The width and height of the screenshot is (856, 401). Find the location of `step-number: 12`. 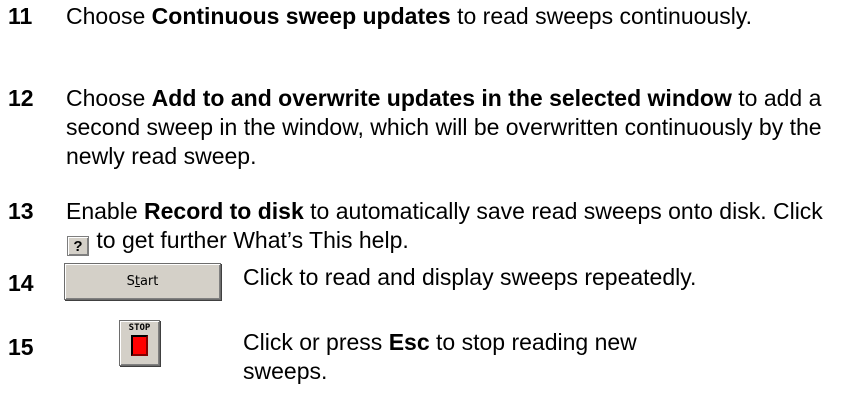

step-number: 12 is located at coordinates (21, 98).